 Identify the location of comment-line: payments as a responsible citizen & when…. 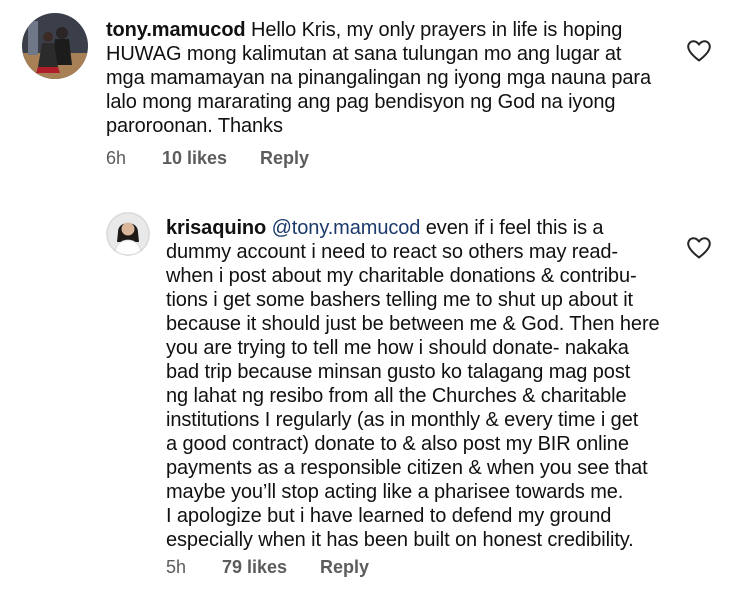
(407, 468).